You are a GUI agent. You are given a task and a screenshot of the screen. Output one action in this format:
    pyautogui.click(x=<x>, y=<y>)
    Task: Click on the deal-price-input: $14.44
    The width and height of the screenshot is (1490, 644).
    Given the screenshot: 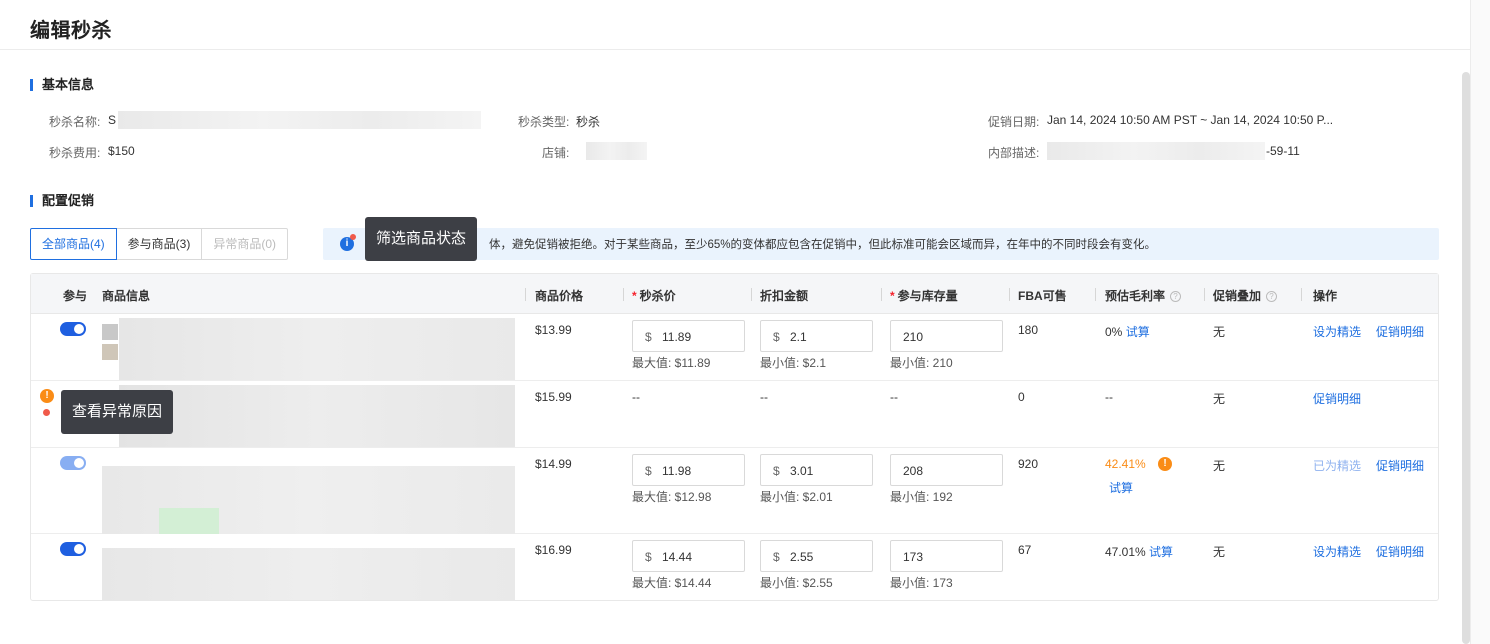 What is the action you would take?
    pyautogui.click(x=688, y=556)
    